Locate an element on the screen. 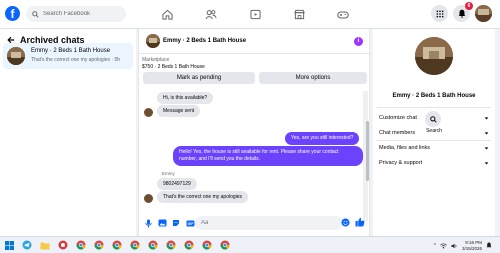 The image size is (500, 253). home-nav-icon is located at coordinates (167, 14).